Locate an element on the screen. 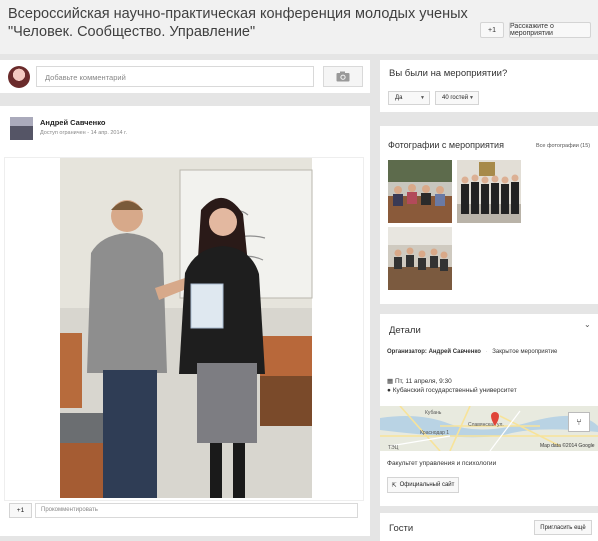 This screenshot has width=598, height=541. official-site-button: ⇱ Официальный сайт is located at coordinates (423, 485).